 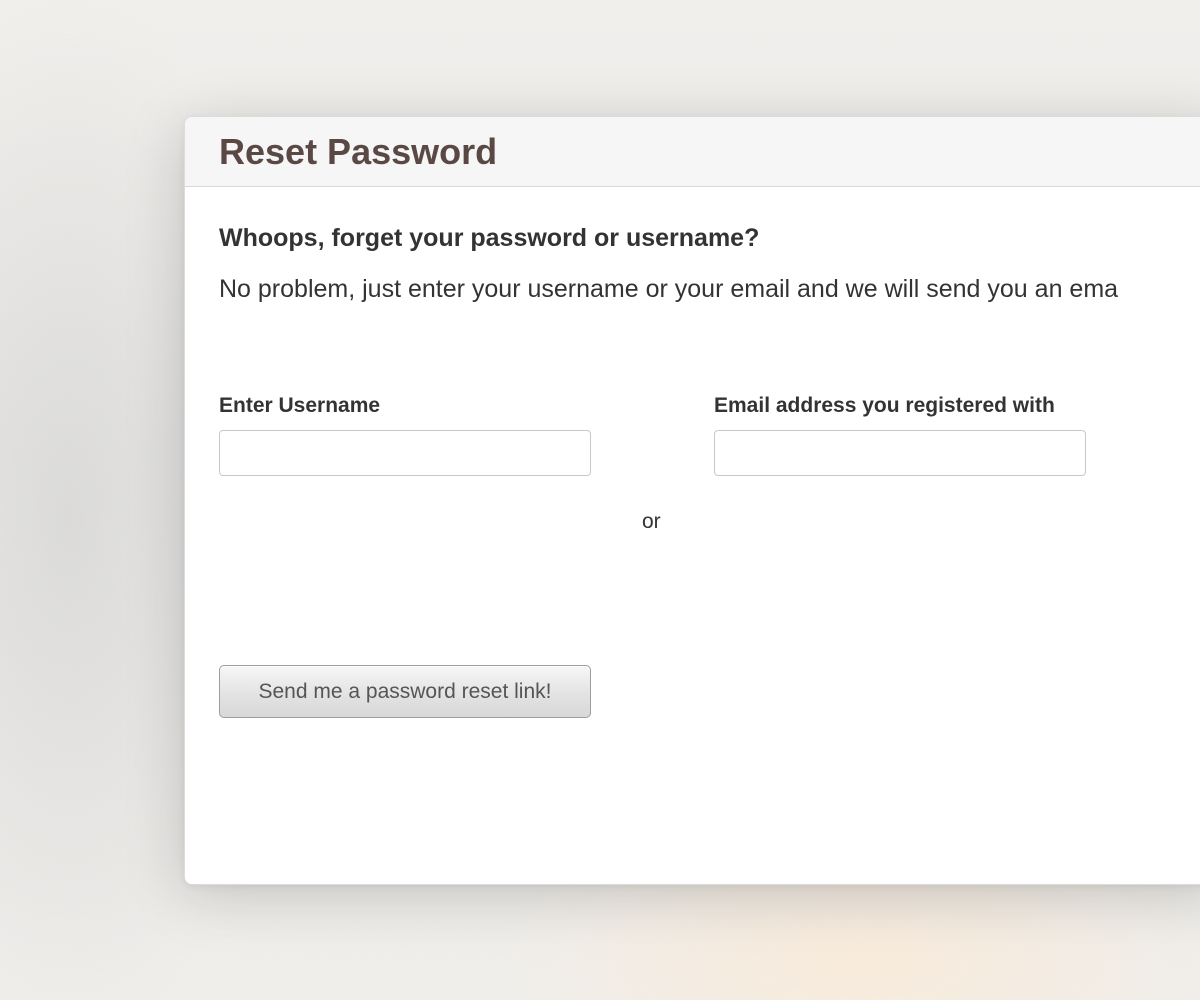 I want to click on email-input, so click(x=900, y=453).